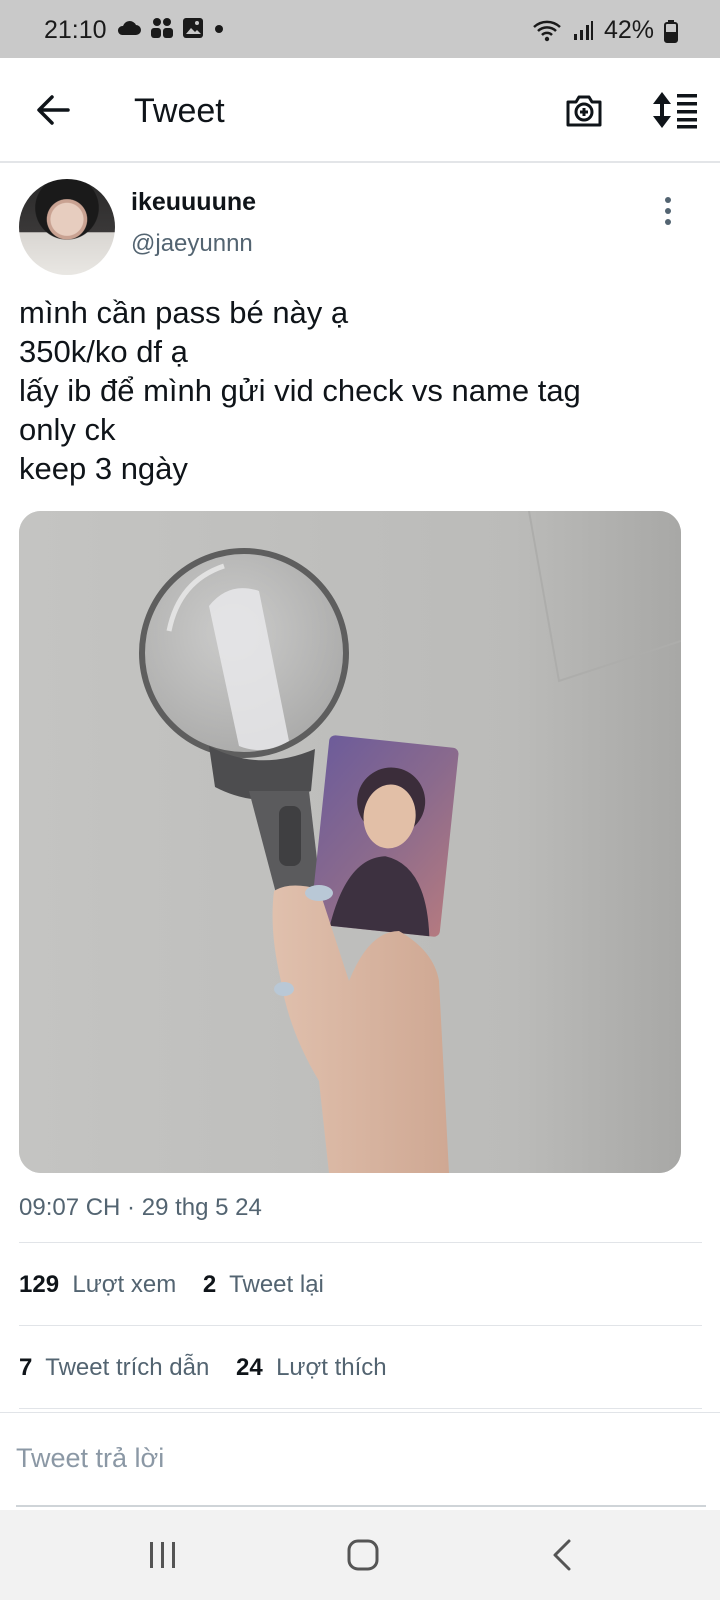  What do you see at coordinates (562, 1555) in the screenshot?
I see `back-icon` at bounding box center [562, 1555].